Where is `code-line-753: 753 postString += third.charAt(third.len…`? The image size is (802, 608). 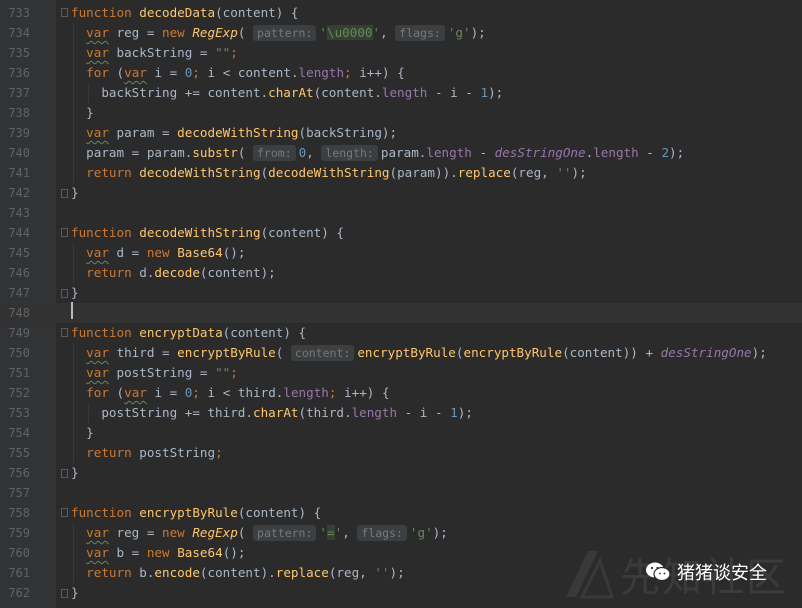 code-line-753: 753 postString += third.charAt(third.len… is located at coordinates (401, 413).